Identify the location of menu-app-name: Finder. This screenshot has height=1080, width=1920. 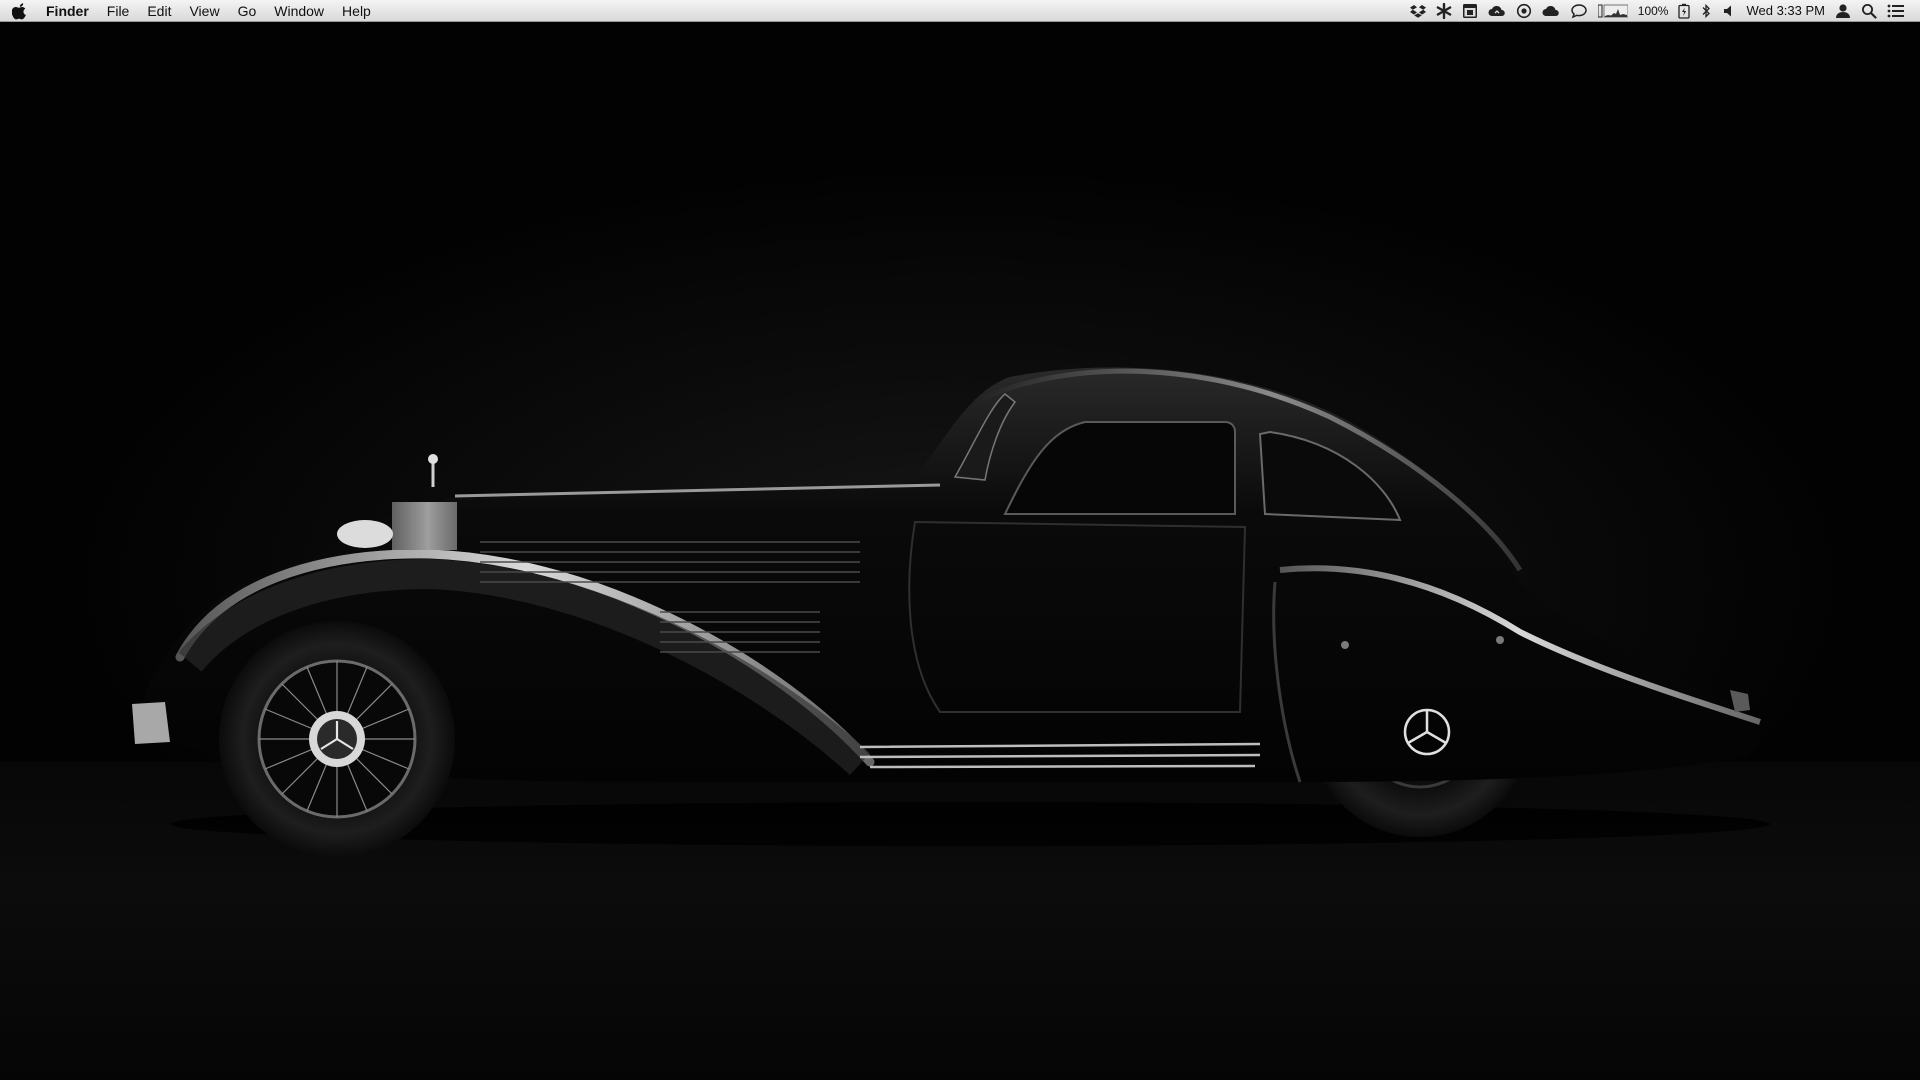
(69, 11).